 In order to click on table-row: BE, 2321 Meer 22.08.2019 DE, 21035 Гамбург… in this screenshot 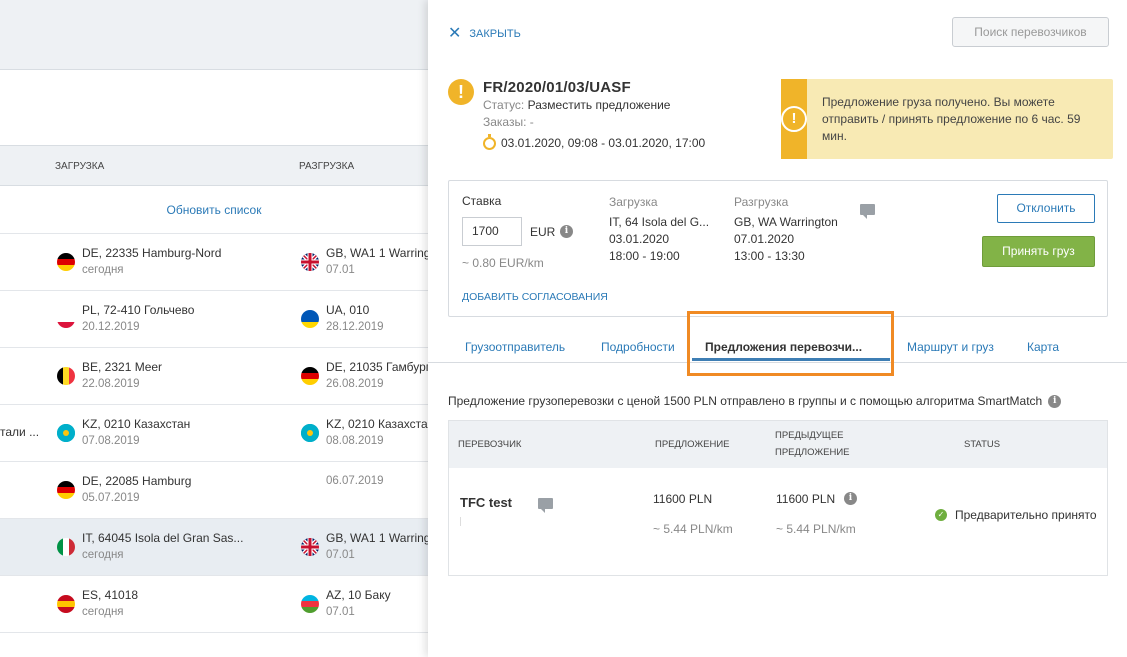, I will do `click(215, 376)`.